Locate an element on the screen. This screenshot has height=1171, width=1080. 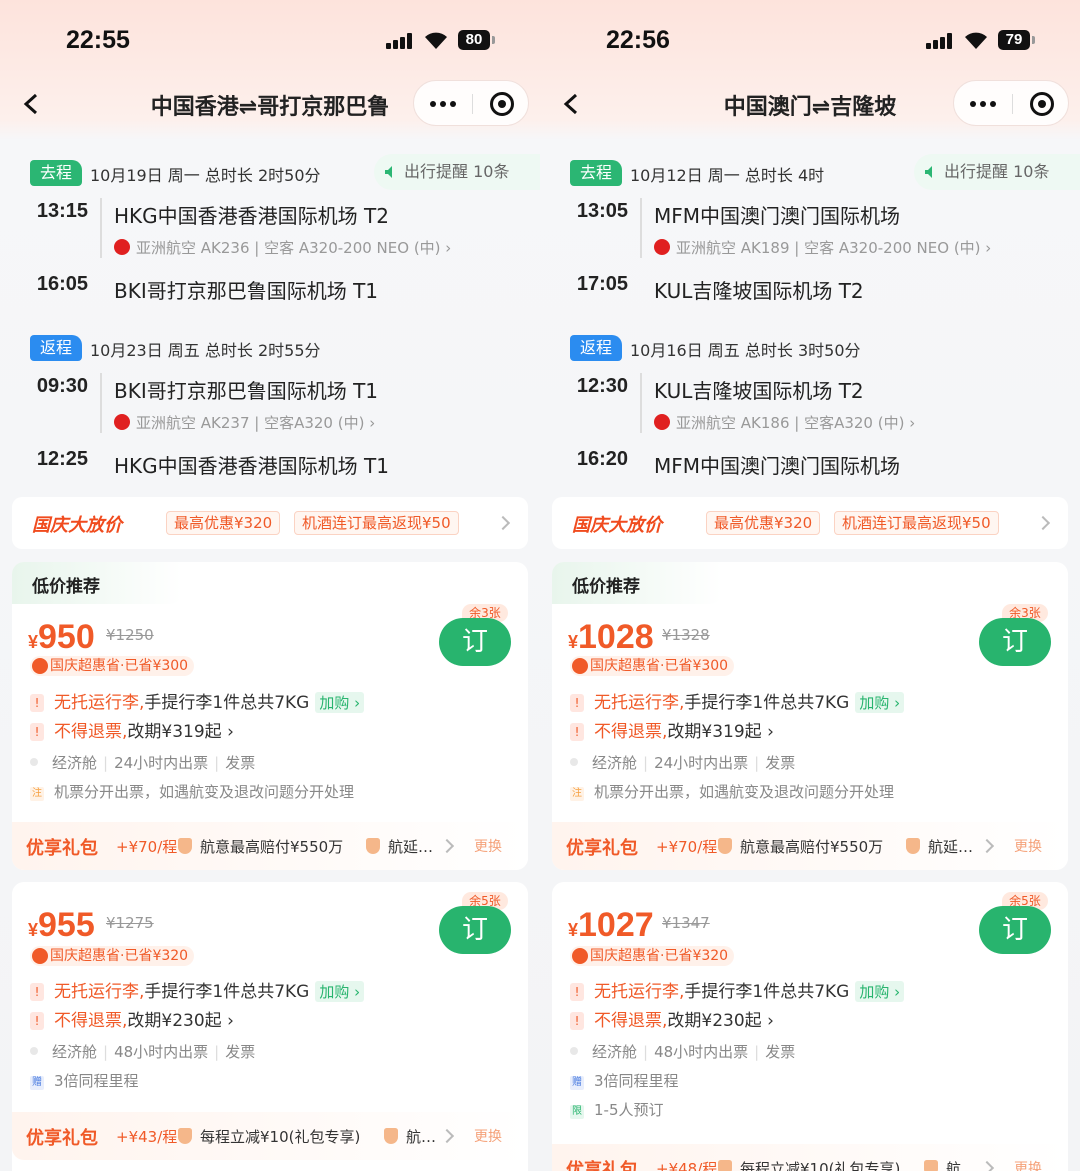
gift-item-text: 航意最高赔付¥550万 is located at coordinates (272, 847).